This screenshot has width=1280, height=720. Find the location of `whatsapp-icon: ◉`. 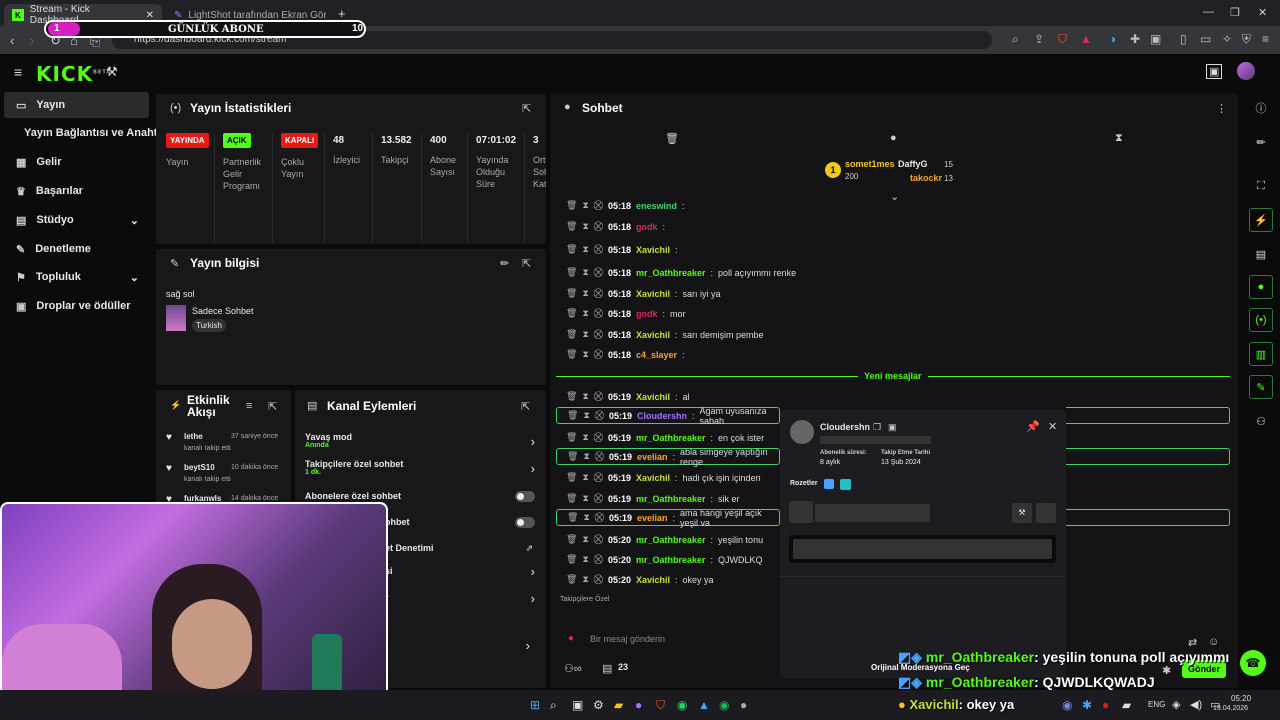

whatsapp-icon: ◉ is located at coordinates (682, 705).